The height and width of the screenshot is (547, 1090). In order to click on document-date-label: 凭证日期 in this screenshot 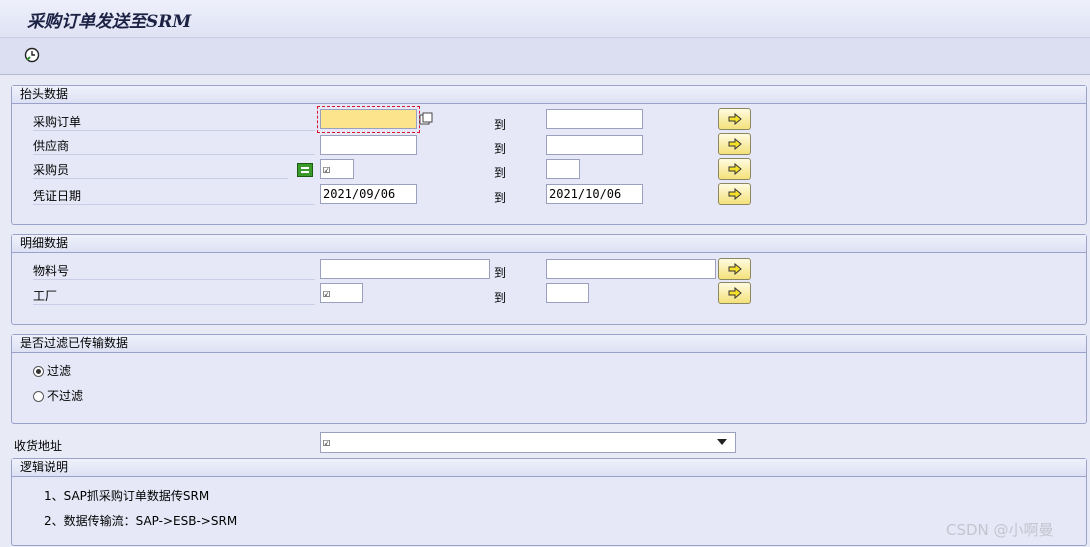, I will do `click(174, 196)`.